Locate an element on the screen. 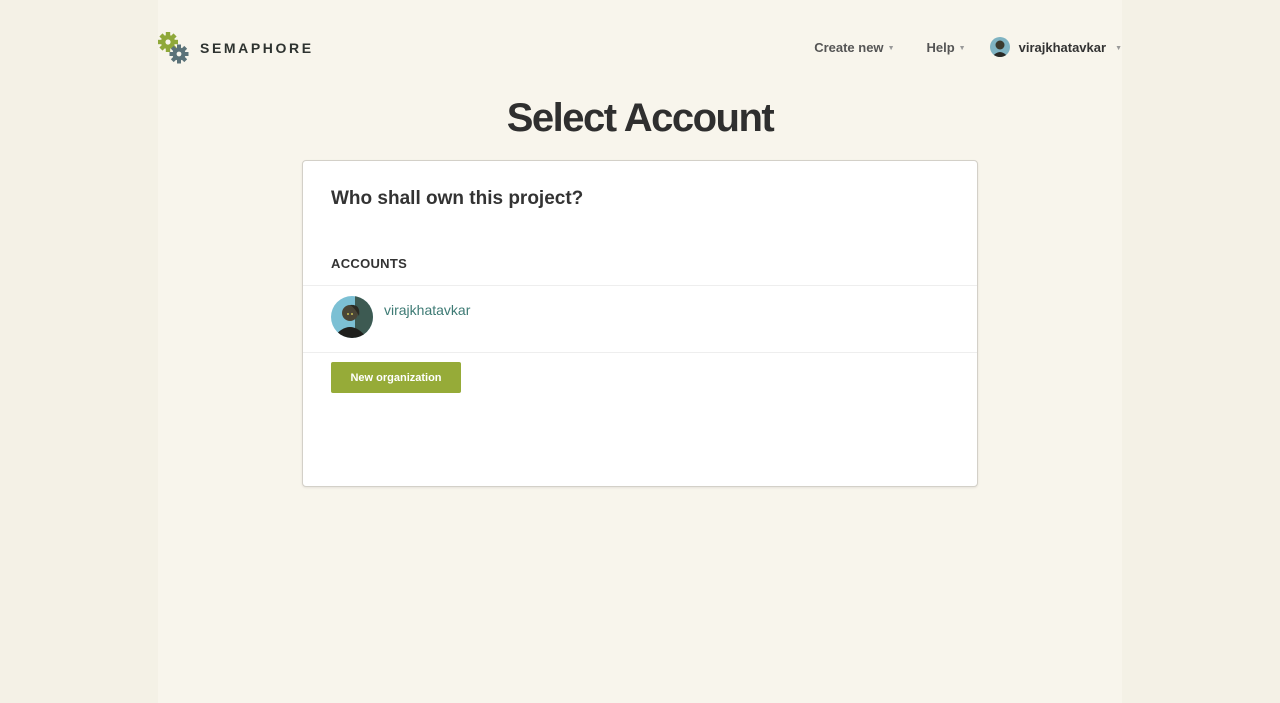 This screenshot has width=1280, height=703. new-organization-button: New organization is located at coordinates (396, 377).